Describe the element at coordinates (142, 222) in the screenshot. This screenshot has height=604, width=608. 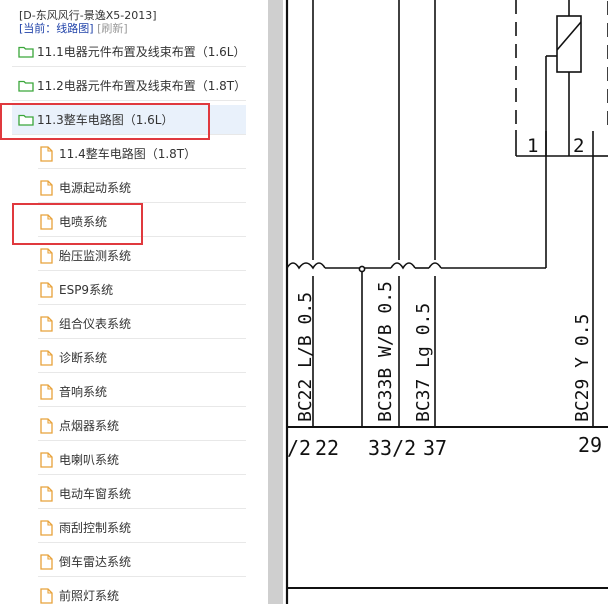
I see `tree-file-item: 电喷系统` at that location.